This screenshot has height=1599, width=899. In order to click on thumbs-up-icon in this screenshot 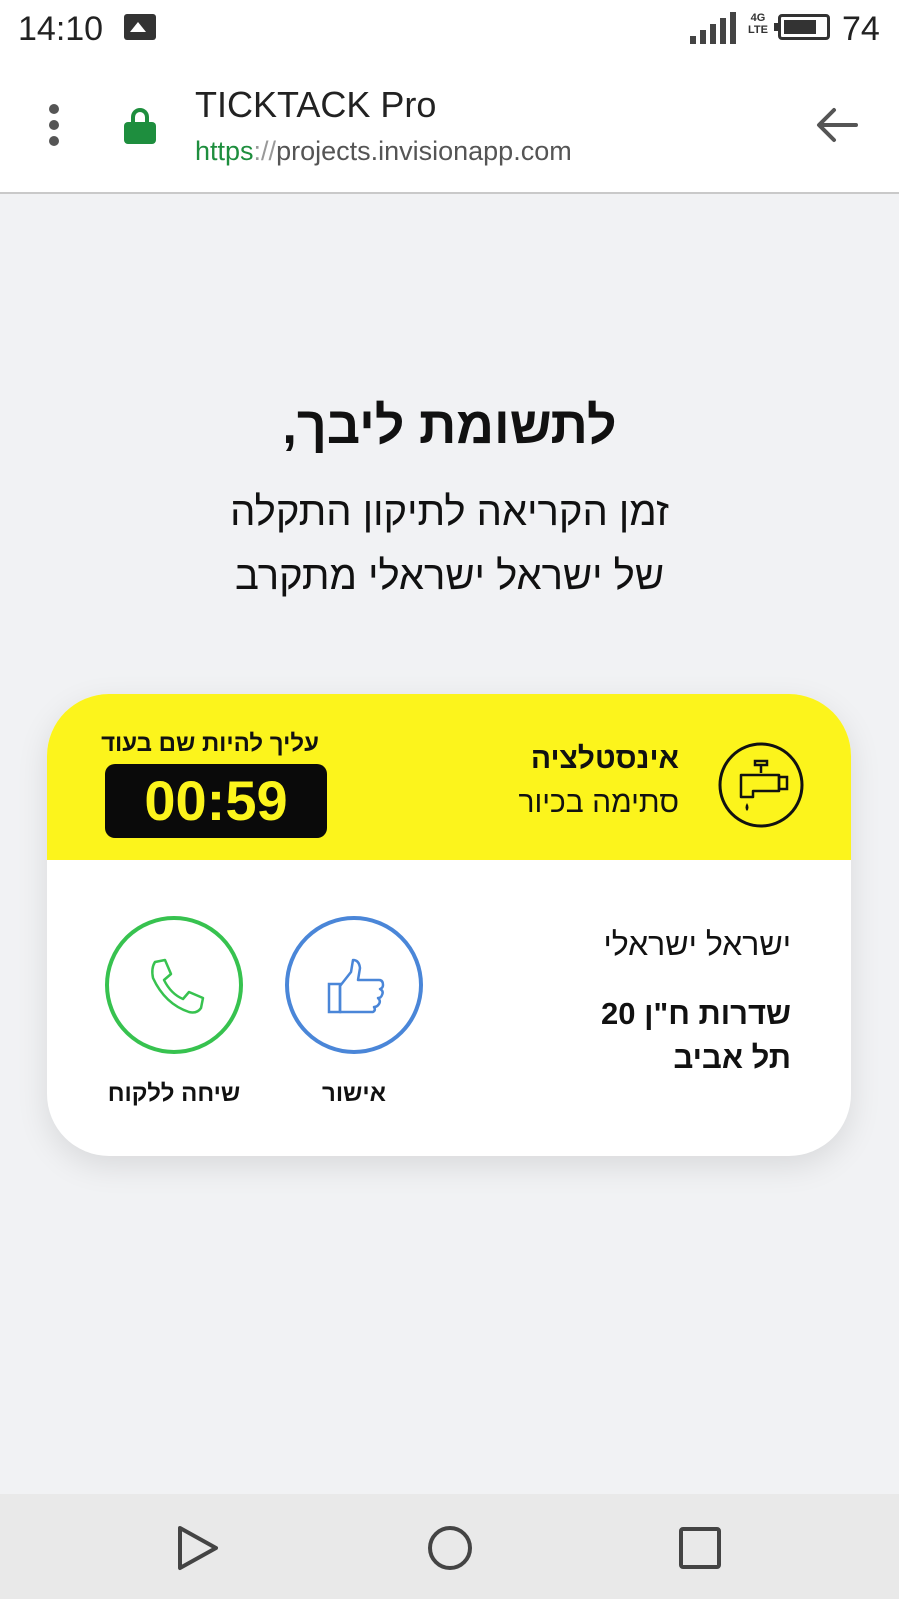, I will do `click(356, 986)`.